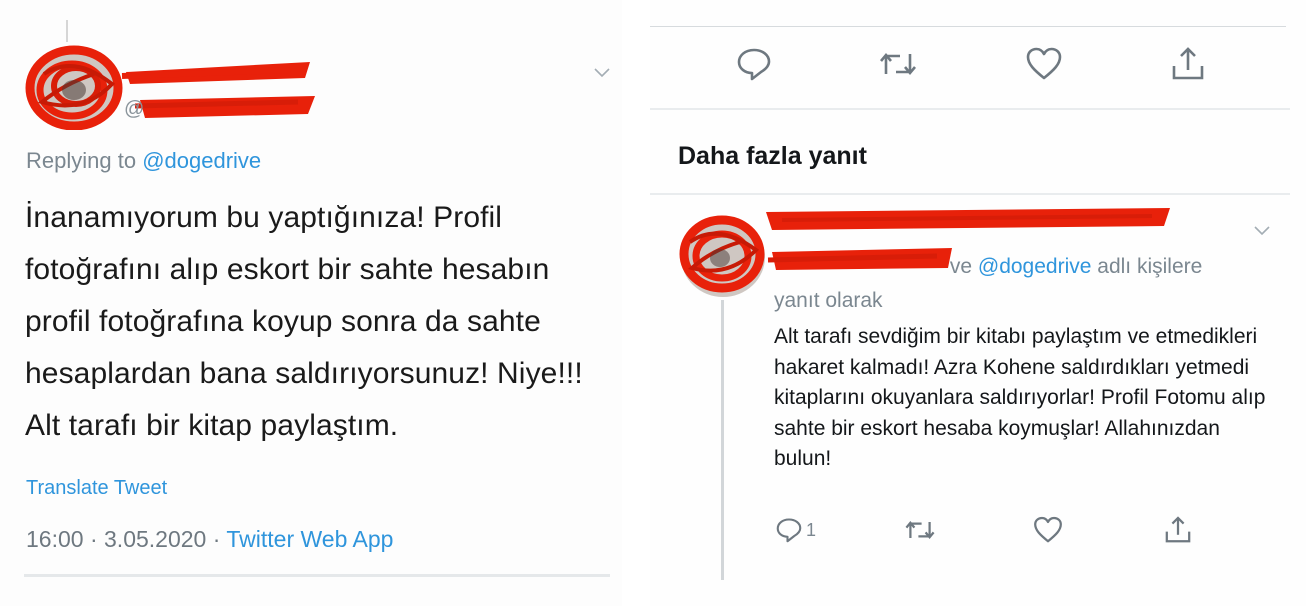 The image size is (1306, 606). Describe the element at coordinates (970, 64) in the screenshot. I see `tweet-action-bar` at that location.